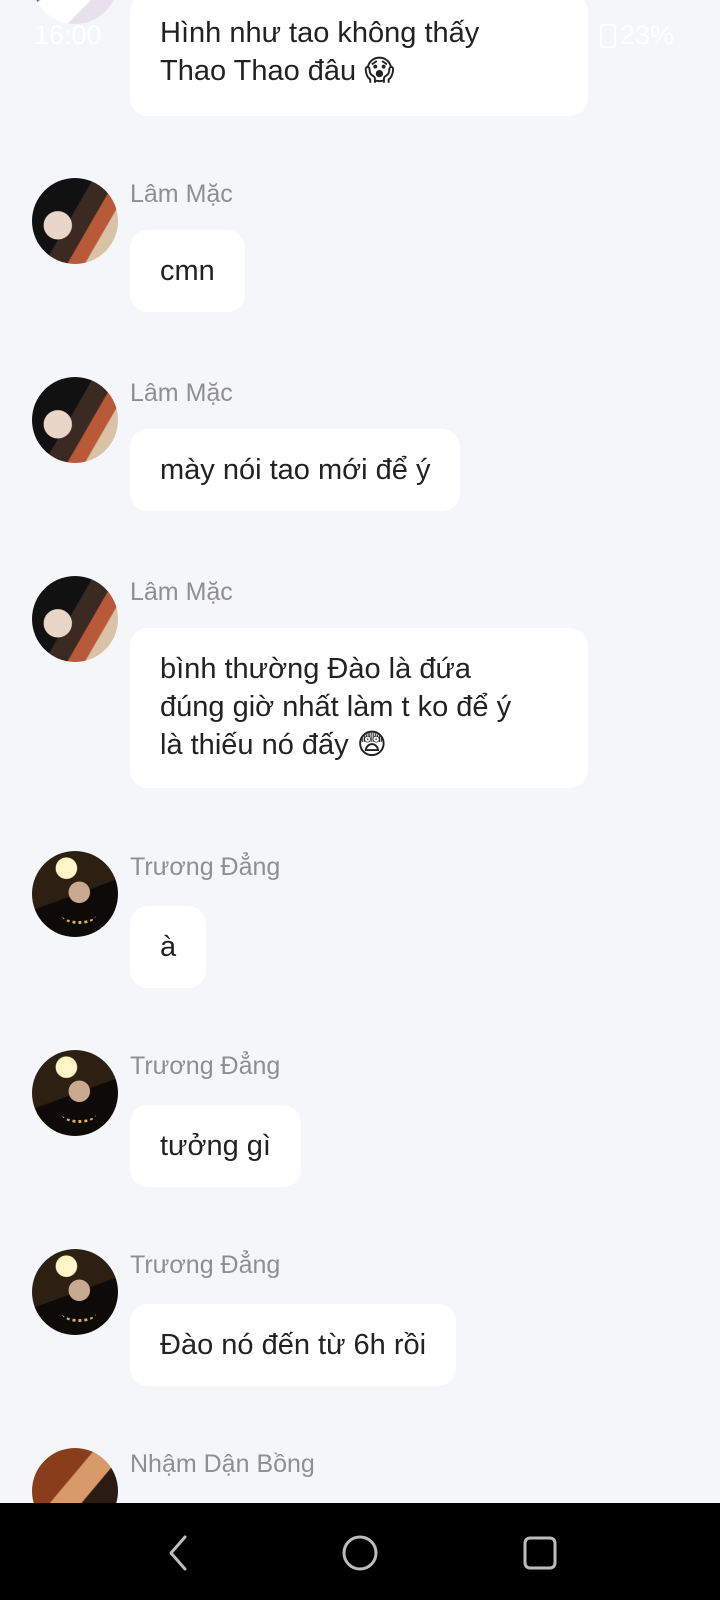 The height and width of the screenshot is (1600, 720). Describe the element at coordinates (178, 1553) in the screenshot. I see `back-icon` at that location.